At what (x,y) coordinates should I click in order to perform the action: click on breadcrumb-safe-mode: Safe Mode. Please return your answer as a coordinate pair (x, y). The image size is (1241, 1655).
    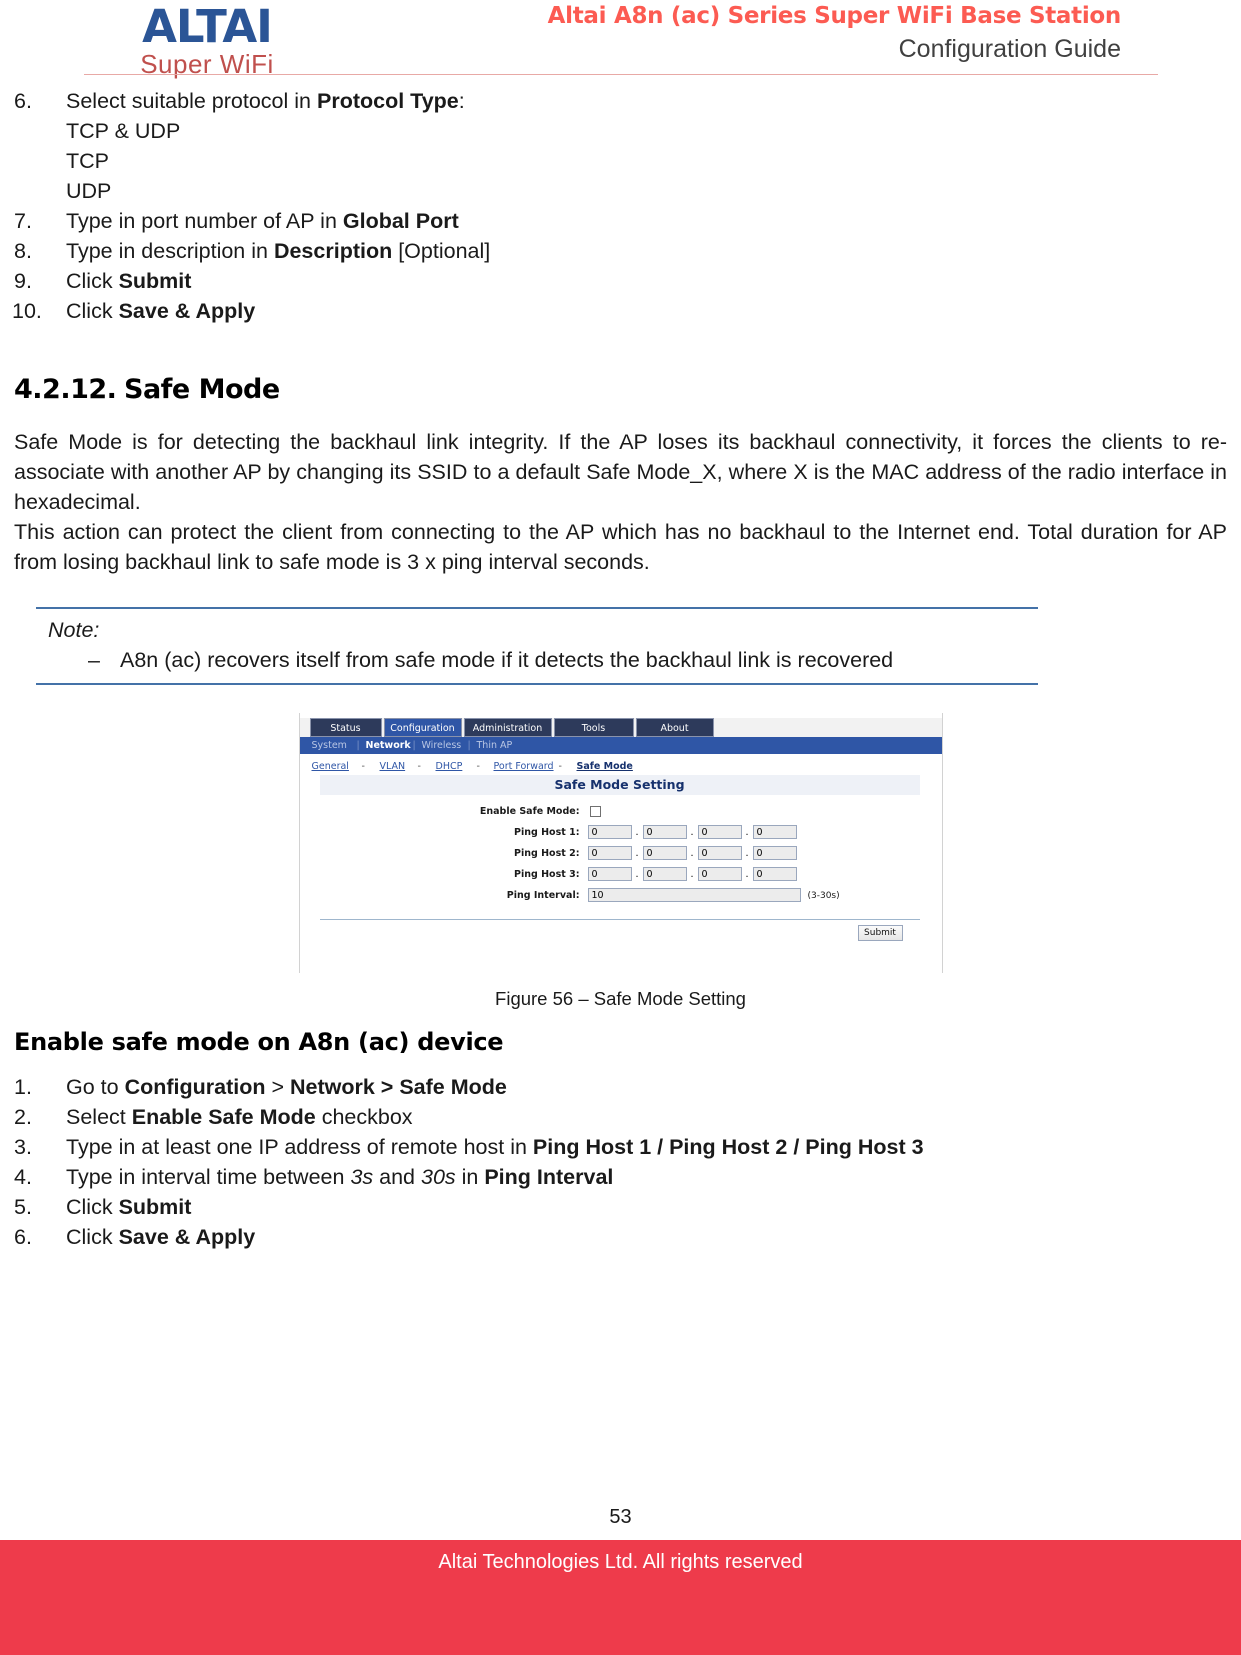
    Looking at the image, I should click on (605, 767).